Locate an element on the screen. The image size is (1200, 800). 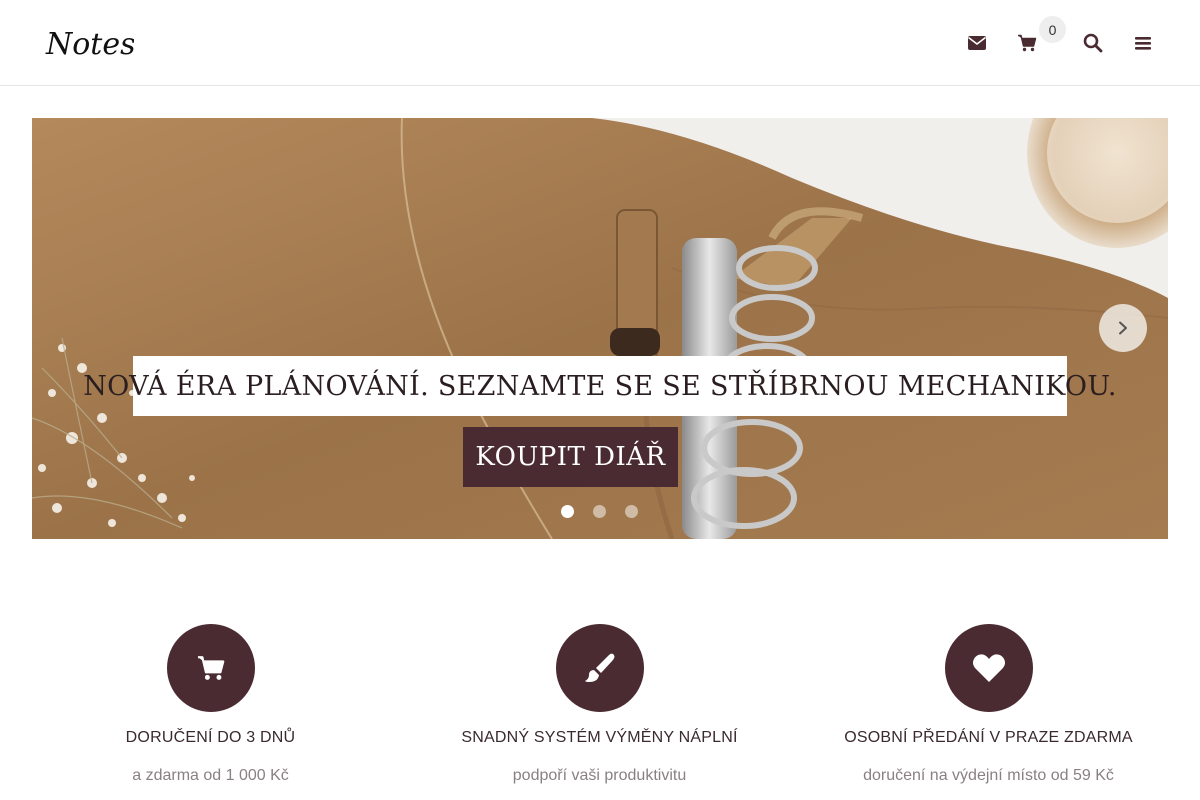
feature-subtitle: a zdarma od 1 000 Kč is located at coordinates (210, 775).